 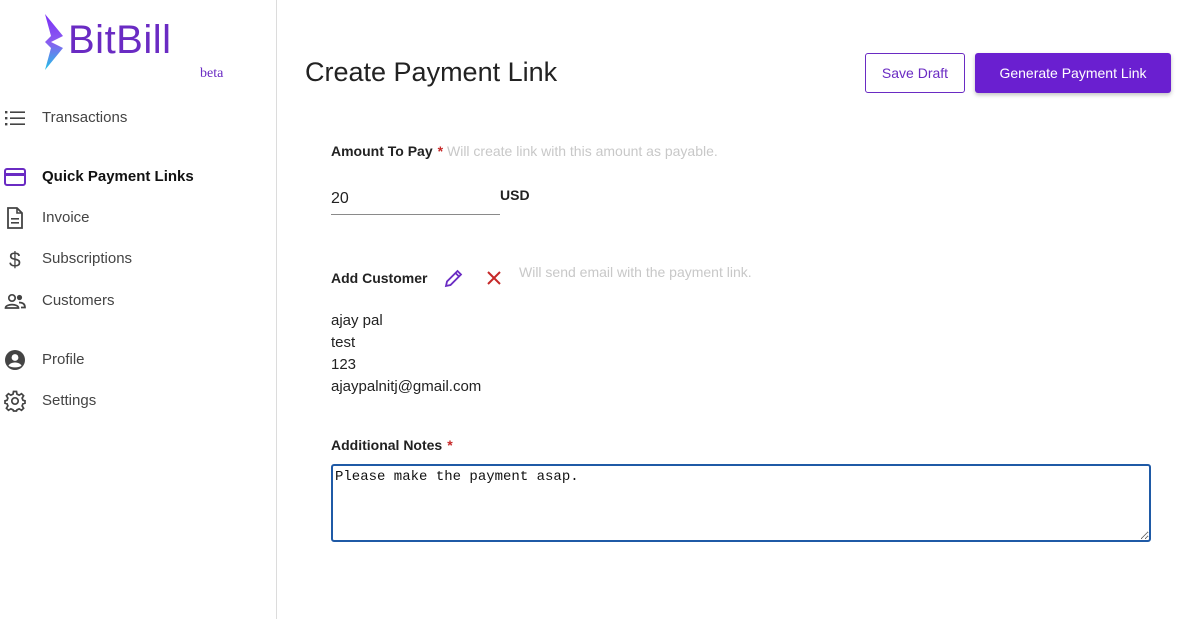 I want to click on pencil-icon, so click(x=454, y=278).